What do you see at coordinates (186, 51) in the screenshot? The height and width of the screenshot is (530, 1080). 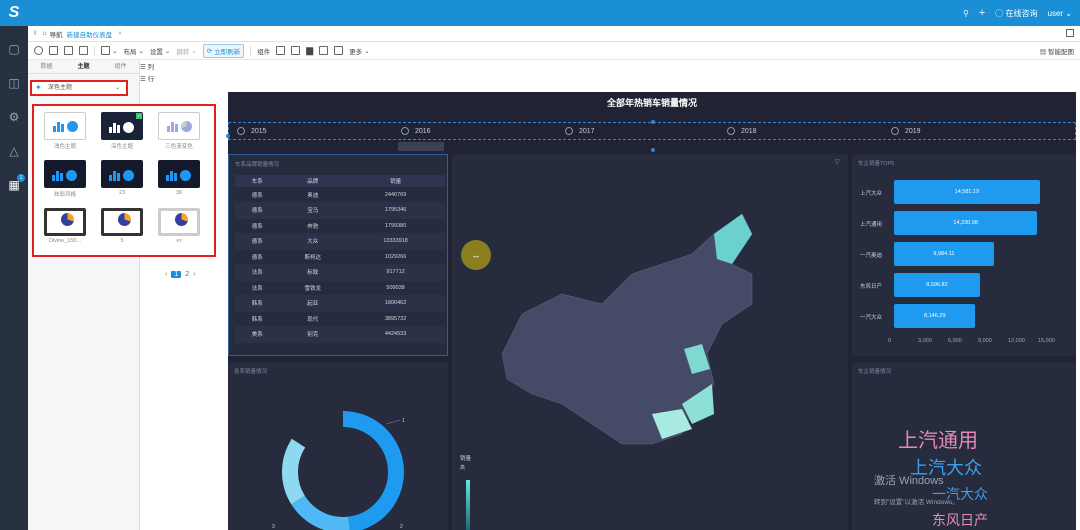 I see `jump-button: 跳转 ⌄` at bounding box center [186, 51].